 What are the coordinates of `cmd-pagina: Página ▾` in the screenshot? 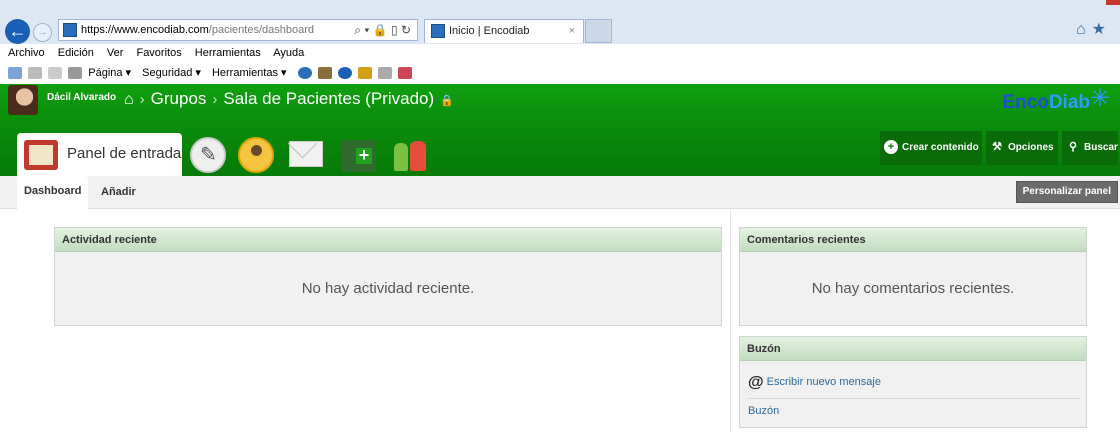 It's located at (109, 73).